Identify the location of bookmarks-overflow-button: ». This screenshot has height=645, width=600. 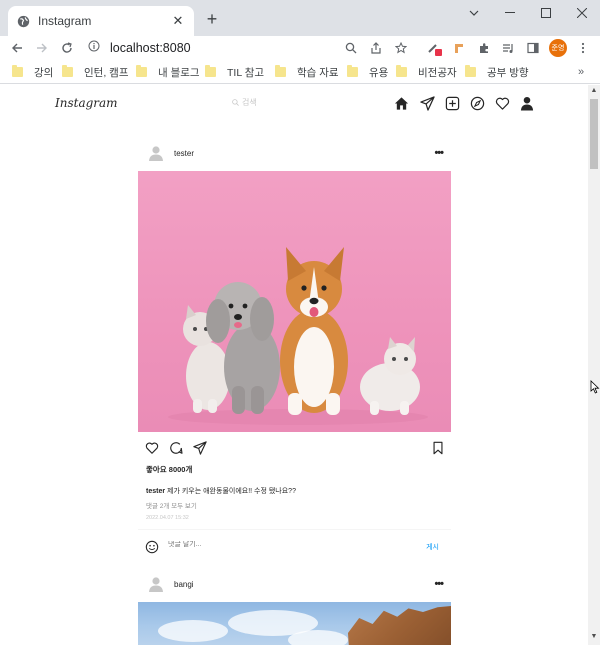
(581, 72).